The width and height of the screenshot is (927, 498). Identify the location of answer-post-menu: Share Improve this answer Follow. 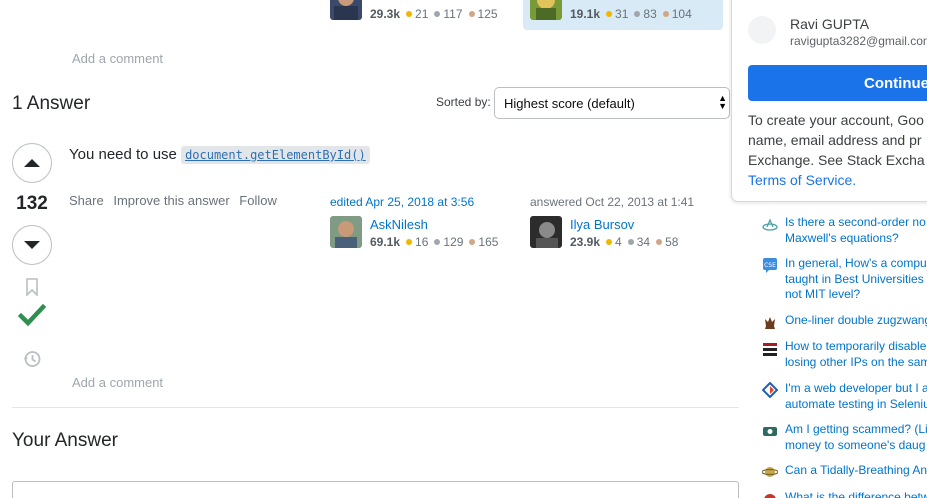
(176, 200).